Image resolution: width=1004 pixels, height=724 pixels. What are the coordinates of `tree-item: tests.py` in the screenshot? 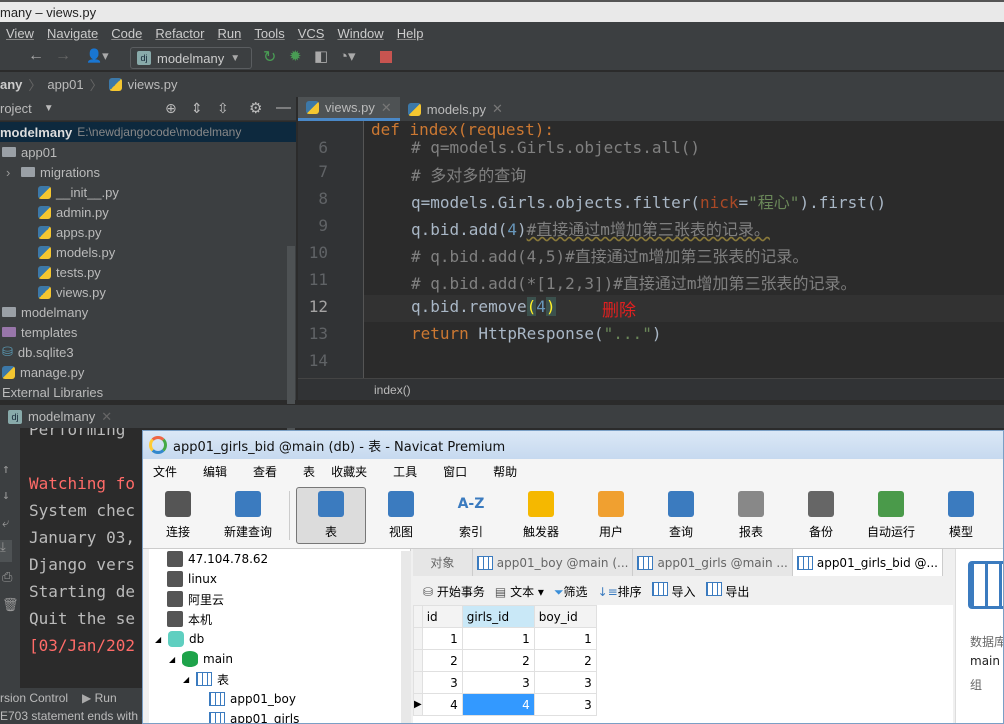 It's located at (148, 272).